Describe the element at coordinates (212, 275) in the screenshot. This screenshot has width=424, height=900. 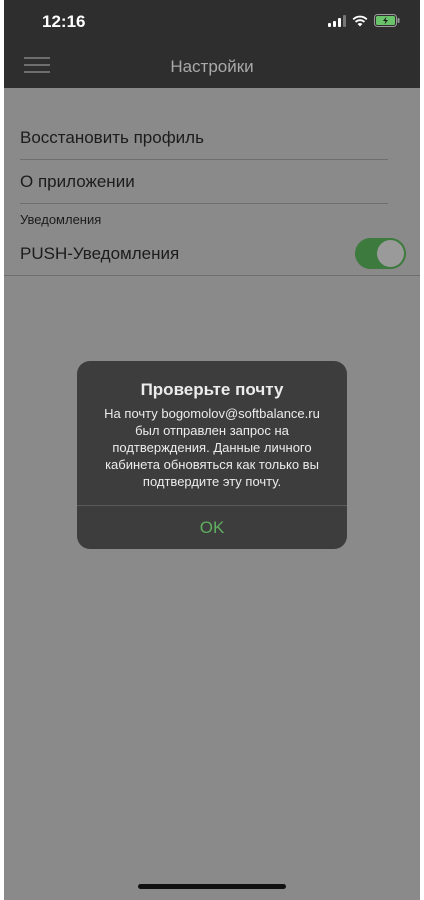
I see `divider` at that location.